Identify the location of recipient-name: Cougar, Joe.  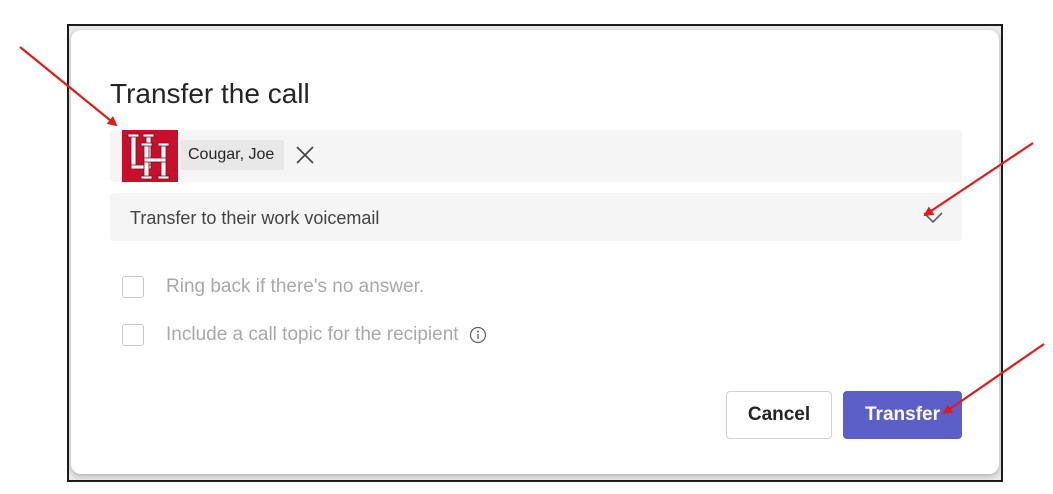
(231, 154).